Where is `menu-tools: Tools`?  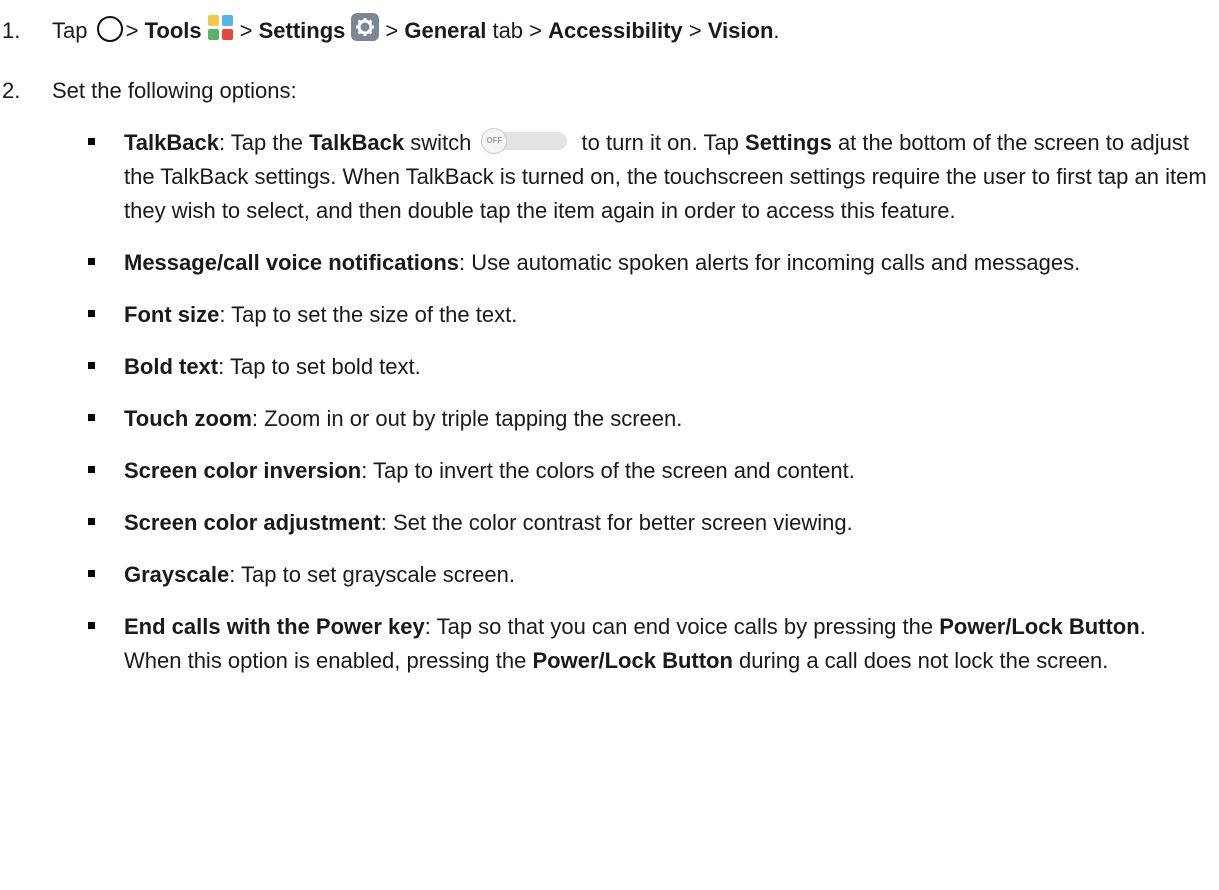 menu-tools: Tools is located at coordinates (173, 30).